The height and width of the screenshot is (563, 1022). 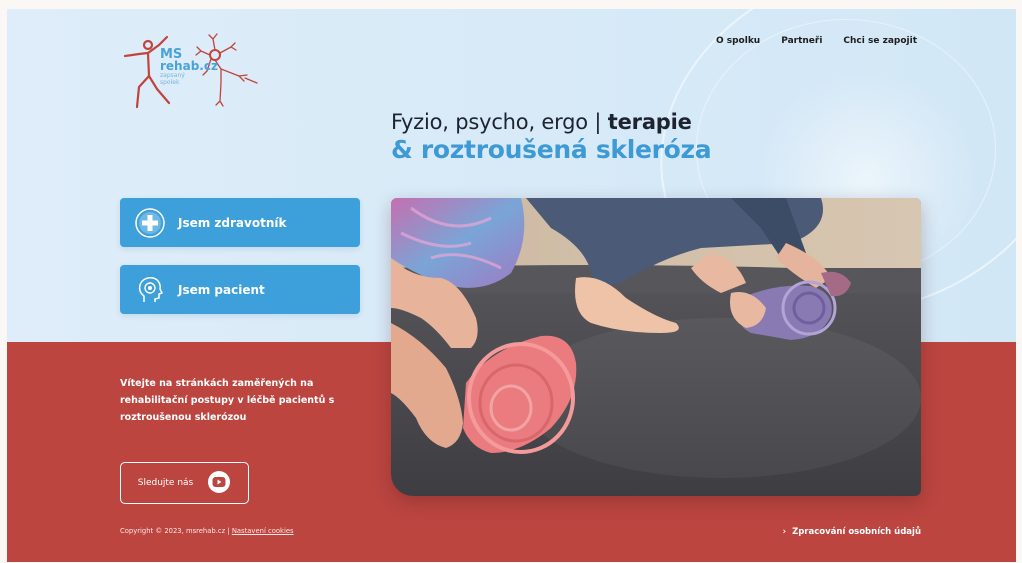 What do you see at coordinates (784, 532) in the screenshot?
I see `chevron-right-icon: ›` at bounding box center [784, 532].